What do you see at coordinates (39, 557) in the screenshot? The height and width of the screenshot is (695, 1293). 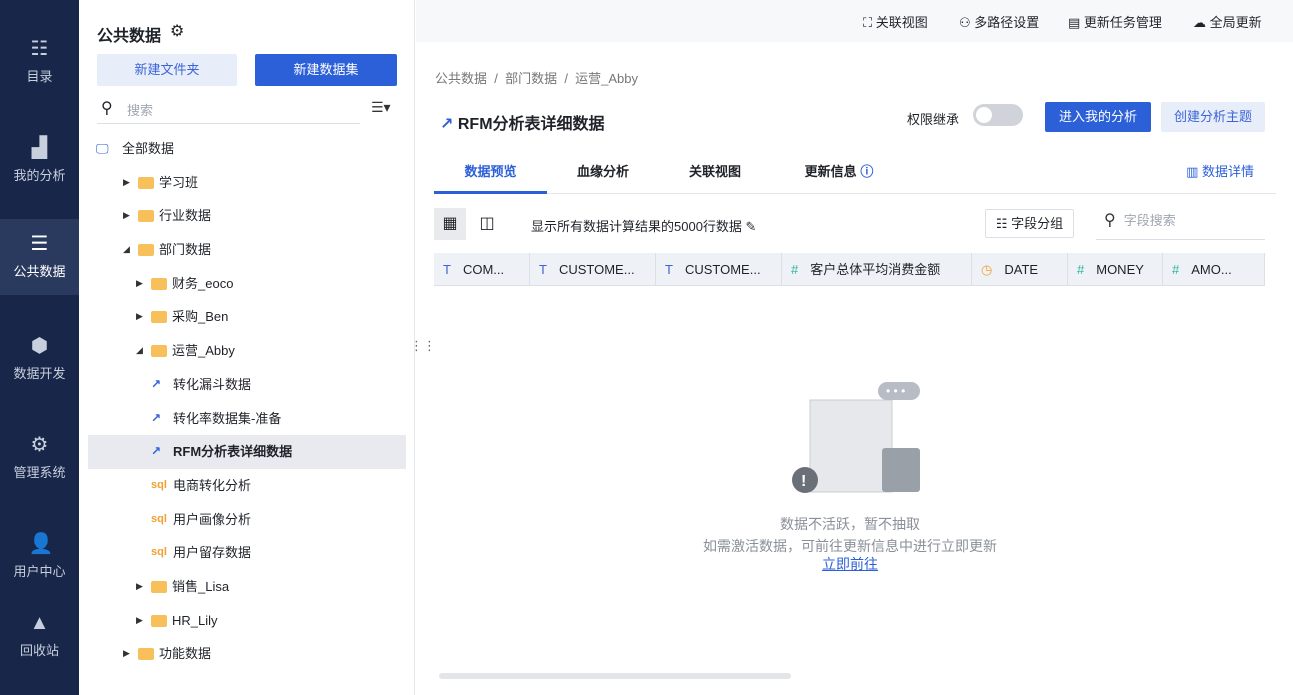 I see `nav-item: 👤 用户中心` at bounding box center [39, 557].